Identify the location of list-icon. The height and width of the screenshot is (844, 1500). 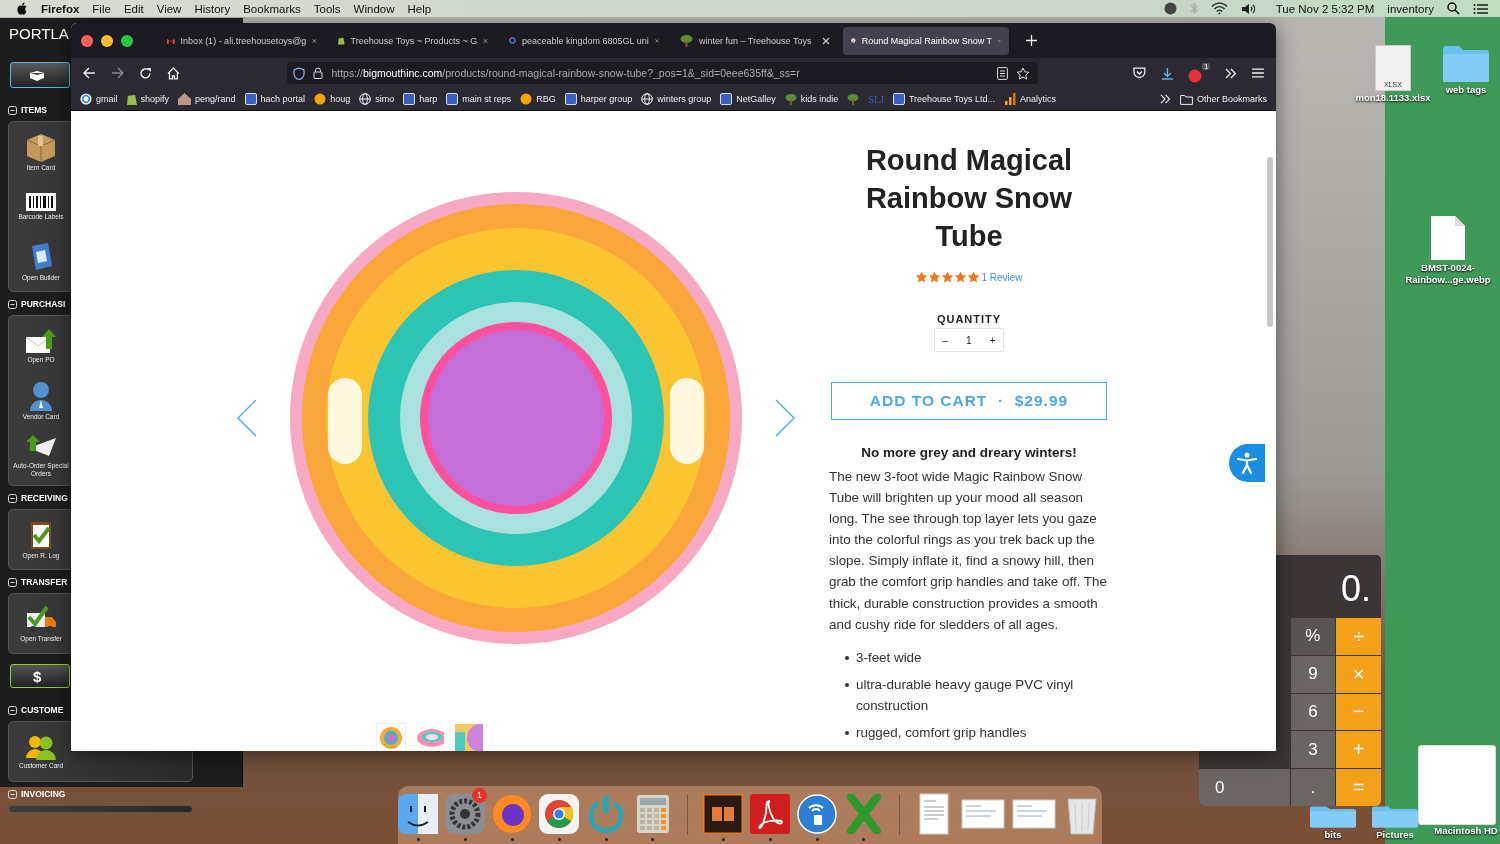
(1480, 8).